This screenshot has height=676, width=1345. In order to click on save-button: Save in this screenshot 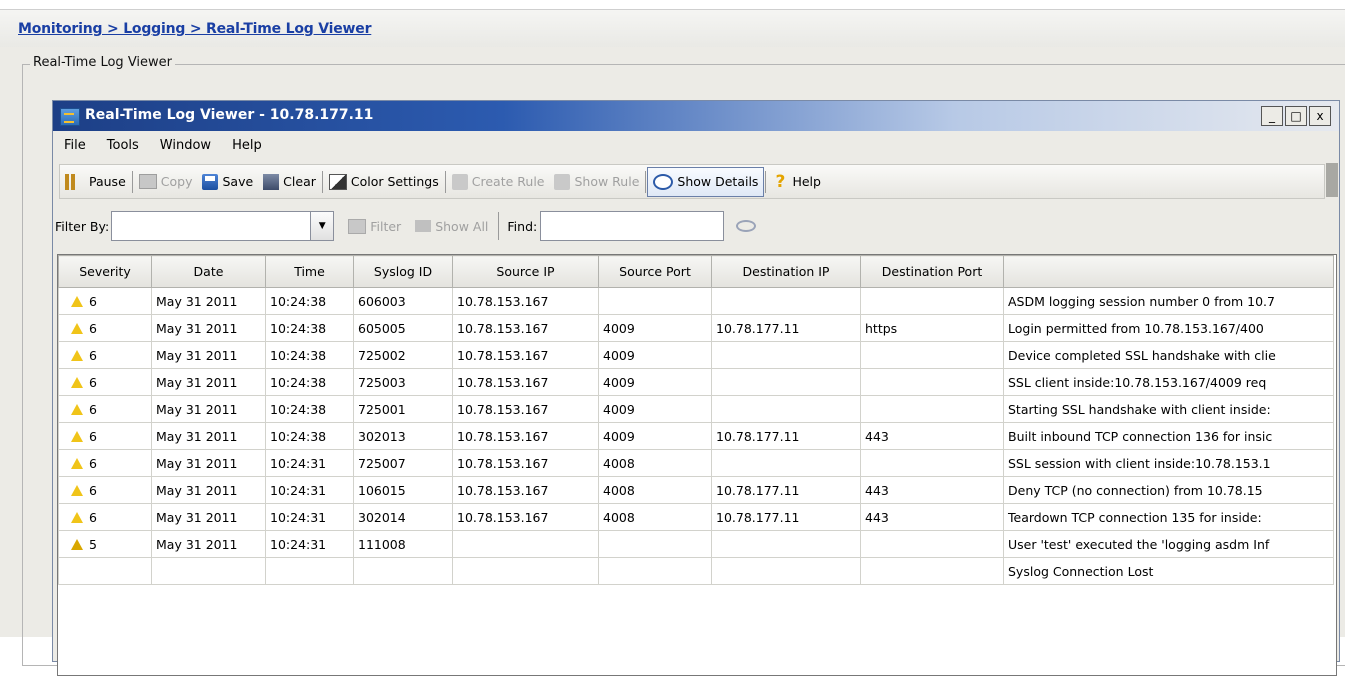, I will do `click(227, 182)`.